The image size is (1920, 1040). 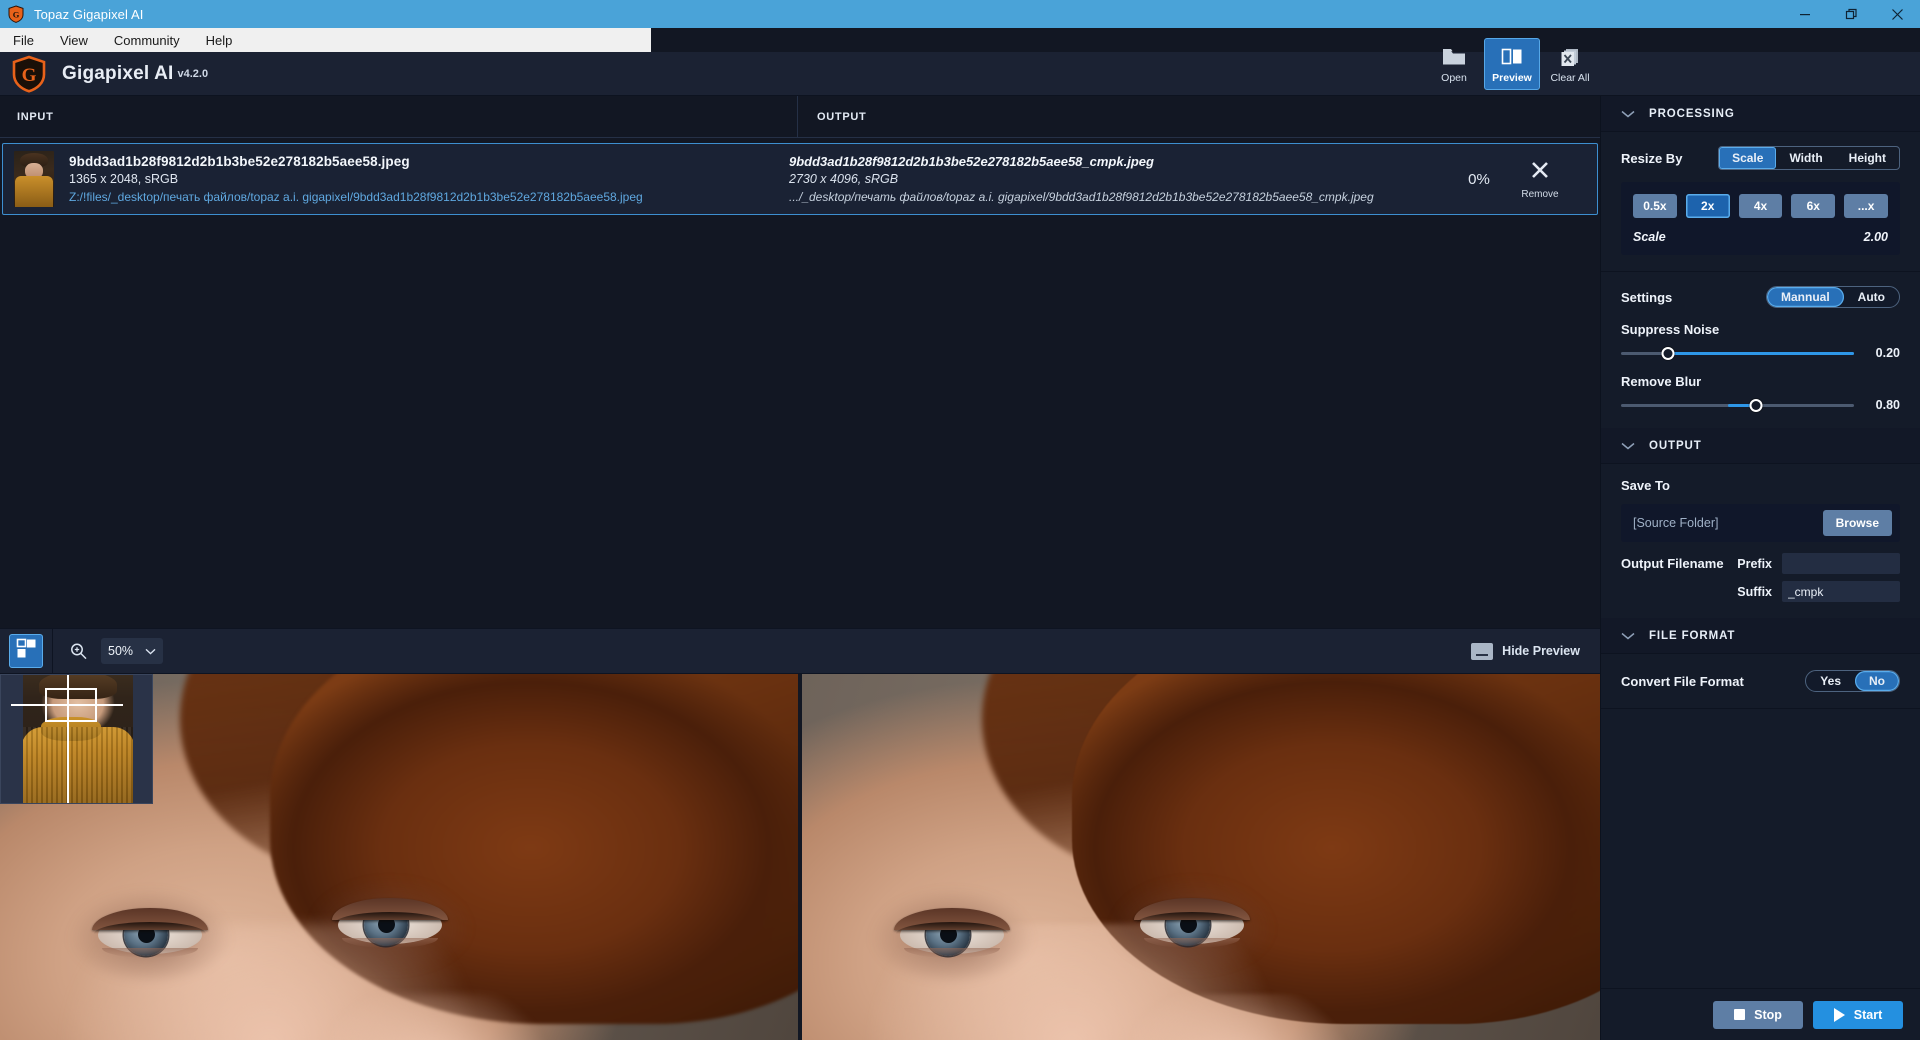 What do you see at coordinates (1512, 64) in the screenshot?
I see `preview-button: Preview` at bounding box center [1512, 64].